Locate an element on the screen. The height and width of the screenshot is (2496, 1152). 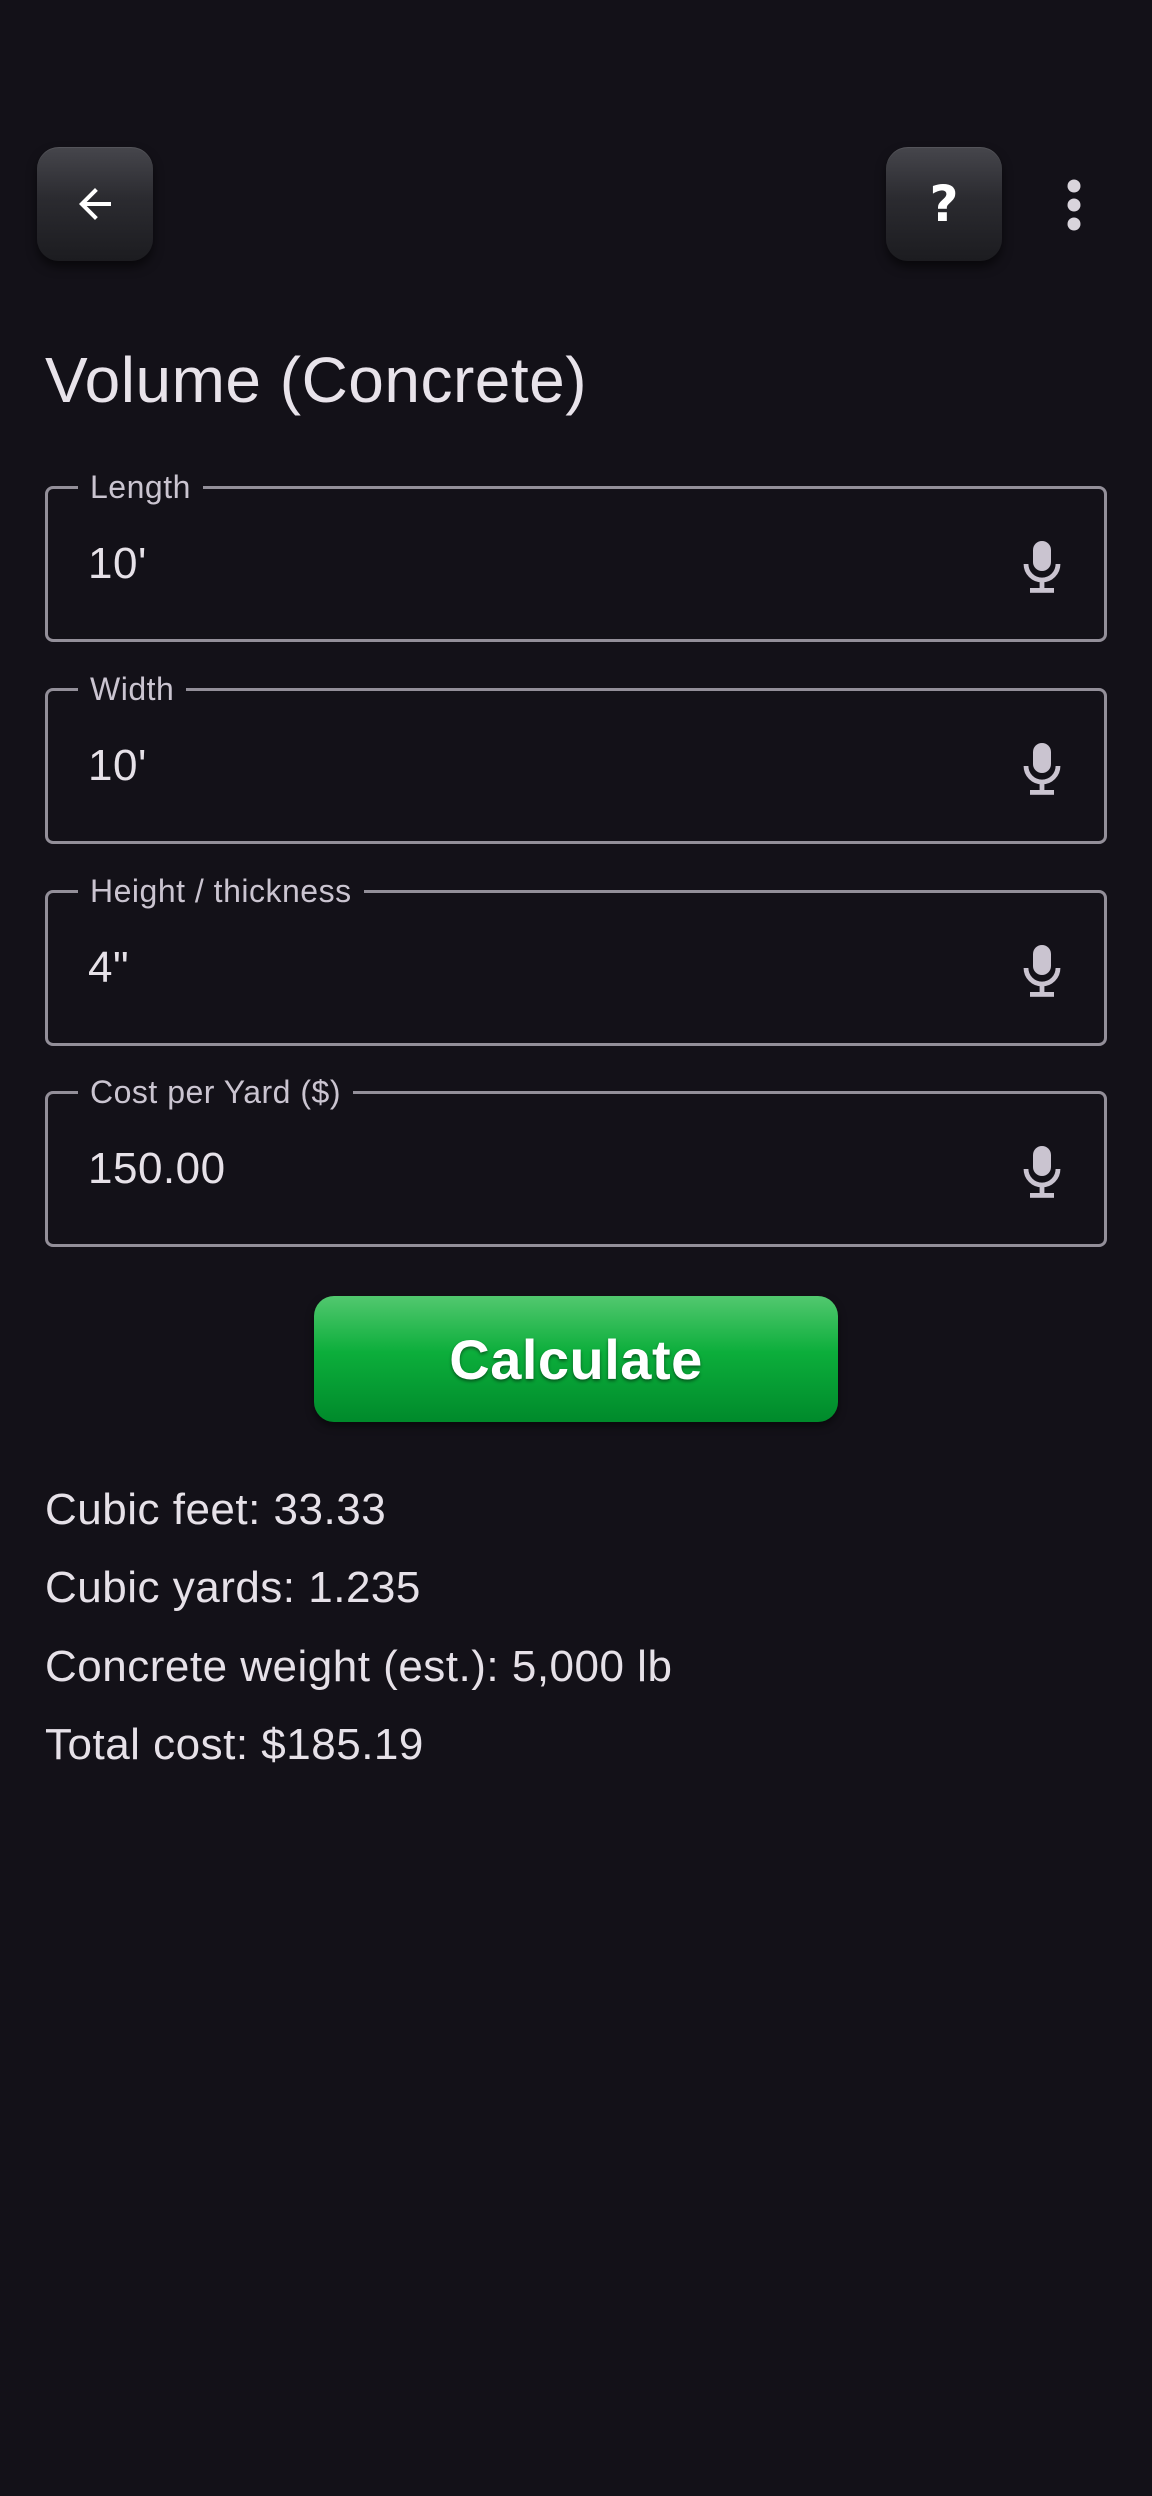
page-title: Volume (Concrete) is located at coordinates (316, 380).